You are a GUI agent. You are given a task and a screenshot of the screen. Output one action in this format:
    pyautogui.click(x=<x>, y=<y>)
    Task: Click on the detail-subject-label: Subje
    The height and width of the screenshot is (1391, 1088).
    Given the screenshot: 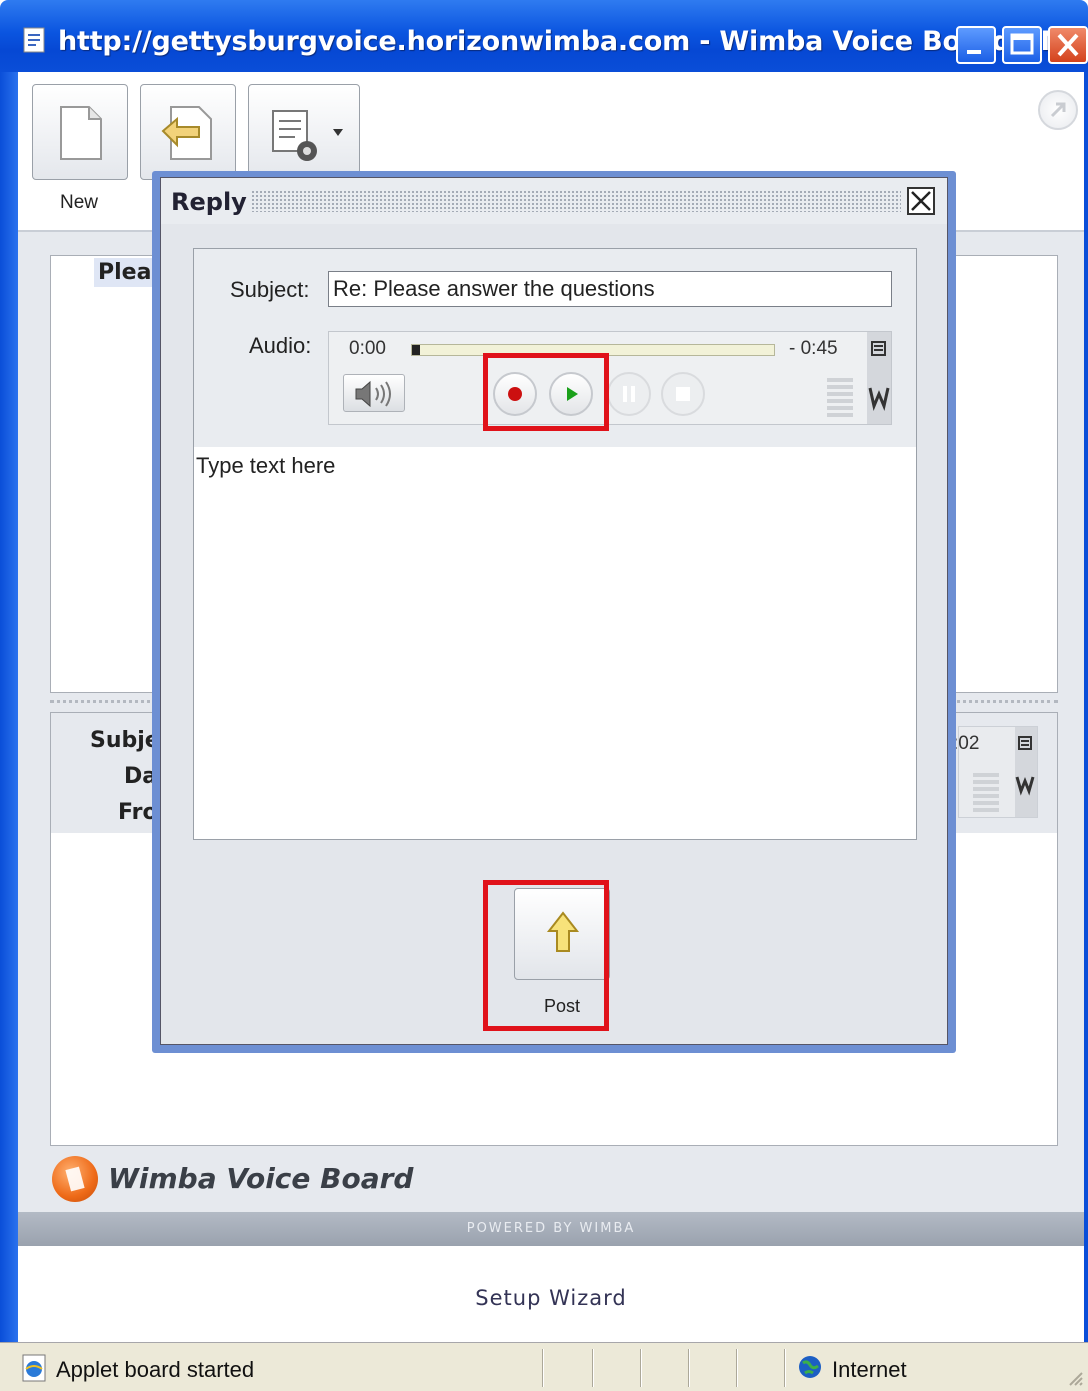 What is the action you would take?
    pyautogui.click(x=125, y=740)
    